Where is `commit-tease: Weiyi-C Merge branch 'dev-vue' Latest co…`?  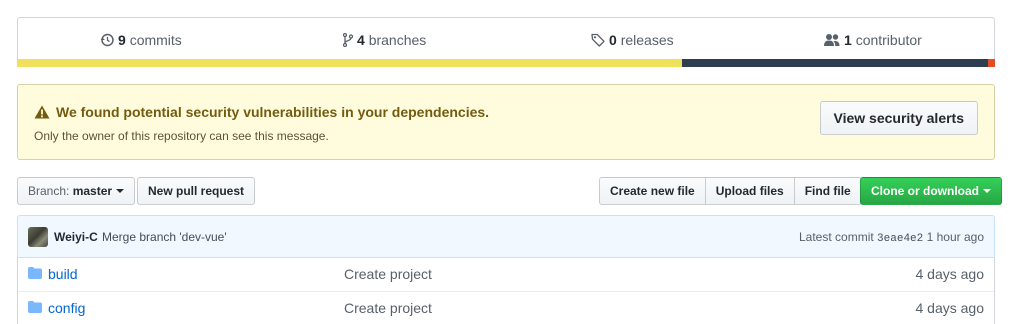 commit-tease: Weiyi-C Merge branch 'dev-vue' Latest co… is located at coordinates (506, 236).